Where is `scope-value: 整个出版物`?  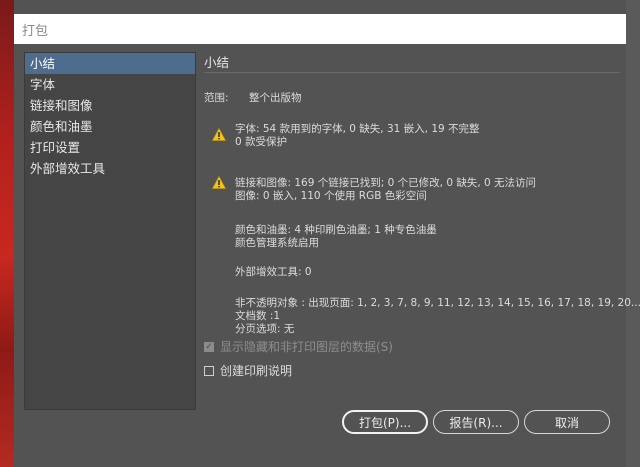
scope-value: 整个出版物 is located at coordinates (275, 98).